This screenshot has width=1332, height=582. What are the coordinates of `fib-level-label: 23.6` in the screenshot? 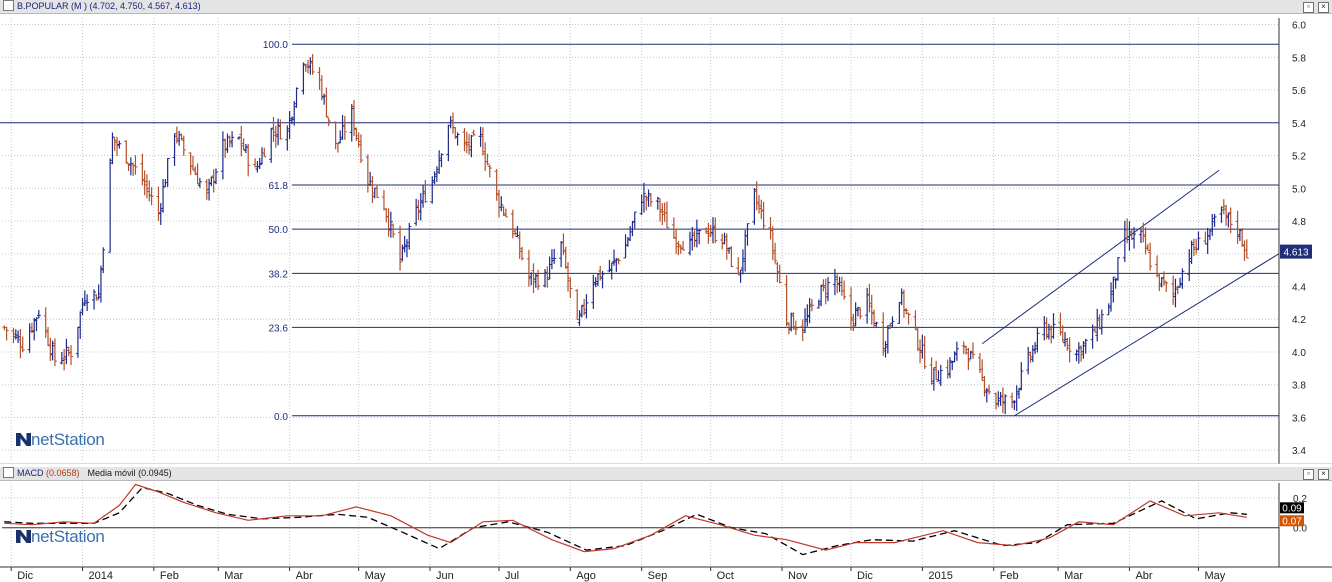 It's located at (278, 328).